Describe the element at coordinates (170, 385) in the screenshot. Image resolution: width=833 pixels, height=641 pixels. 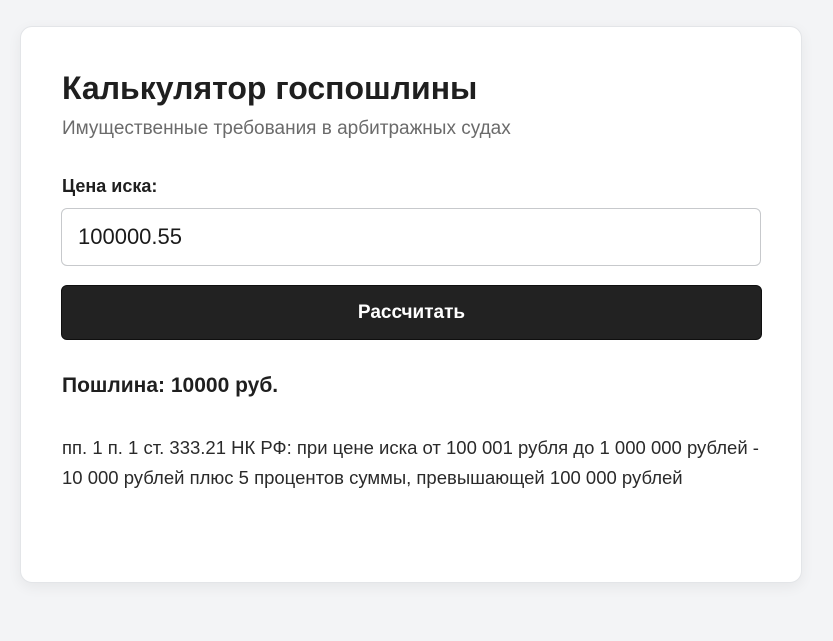
I see `duty-result: Пошлина: 10000 руб.` at that location.